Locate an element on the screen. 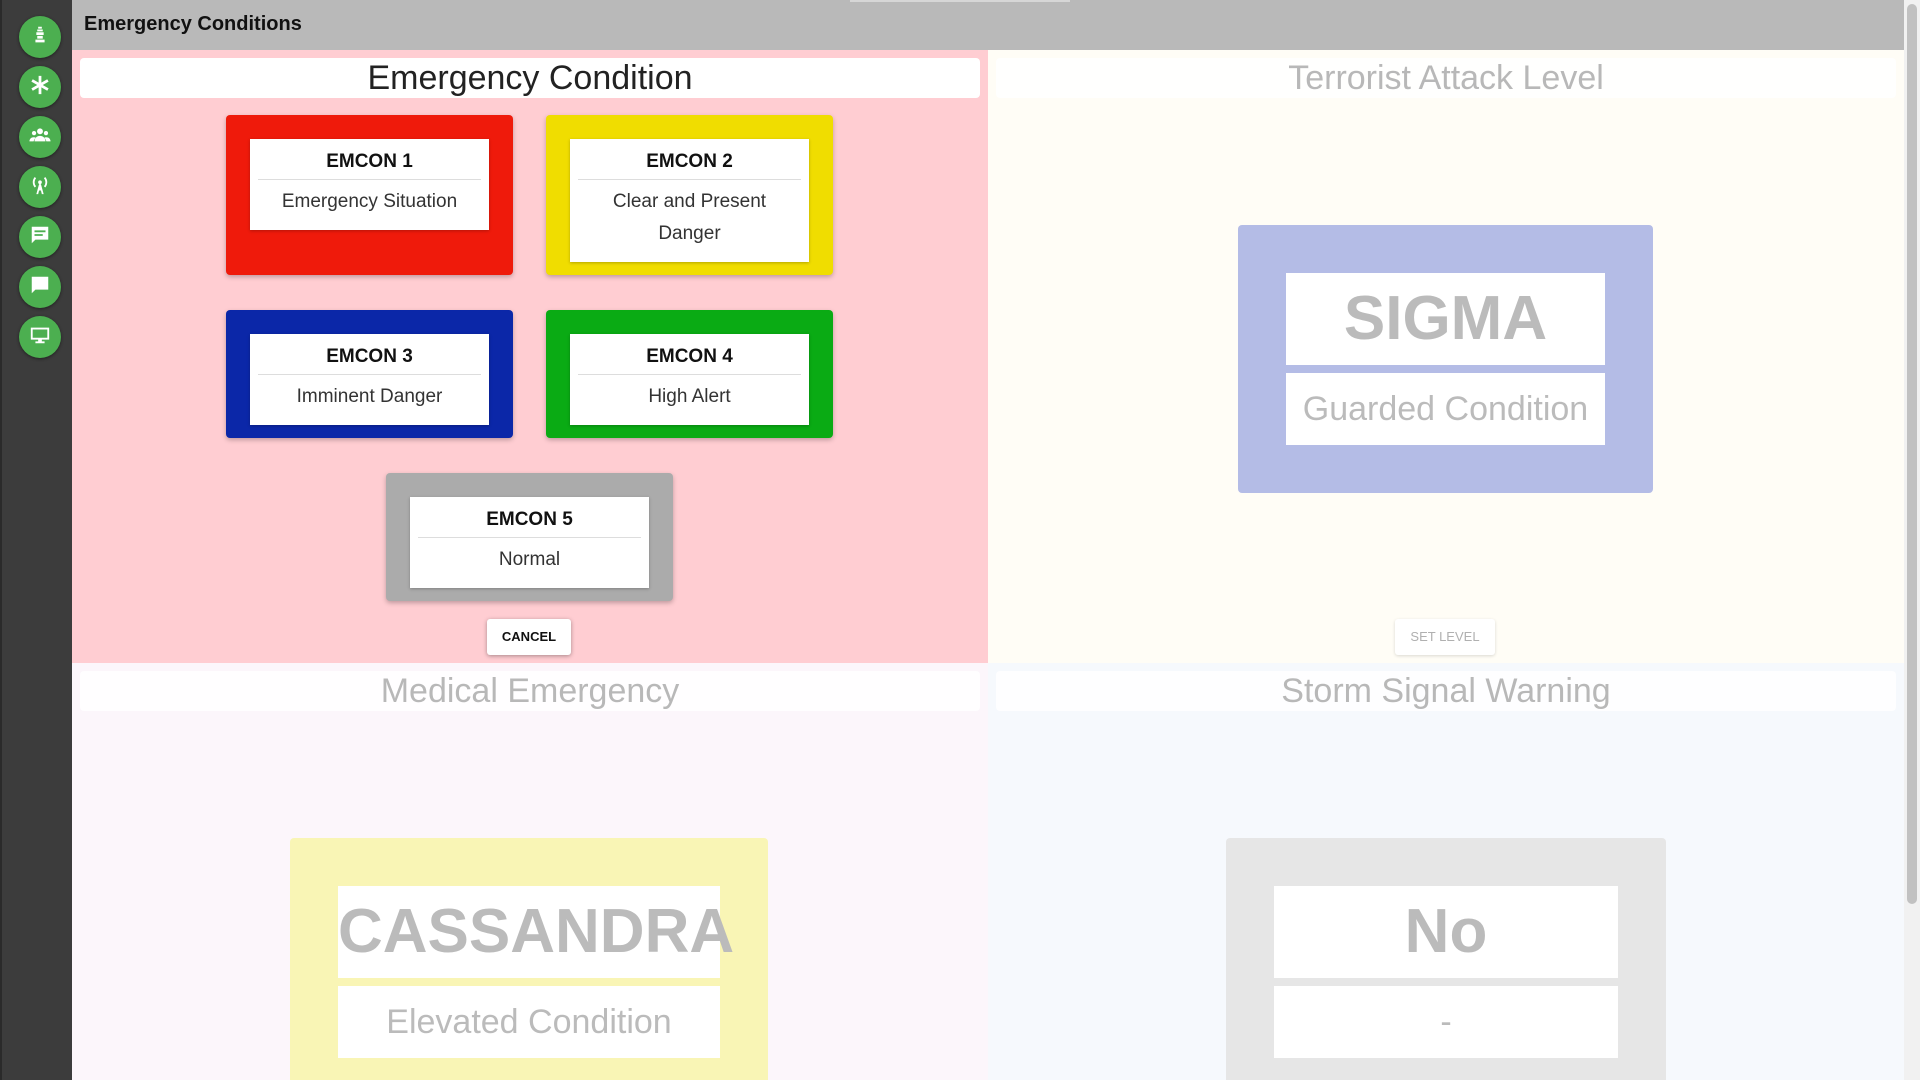  tower-icon is located at coordinates (40, 37).